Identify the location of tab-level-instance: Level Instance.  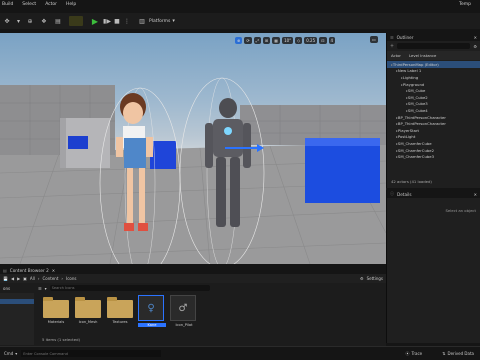
(422, 55).